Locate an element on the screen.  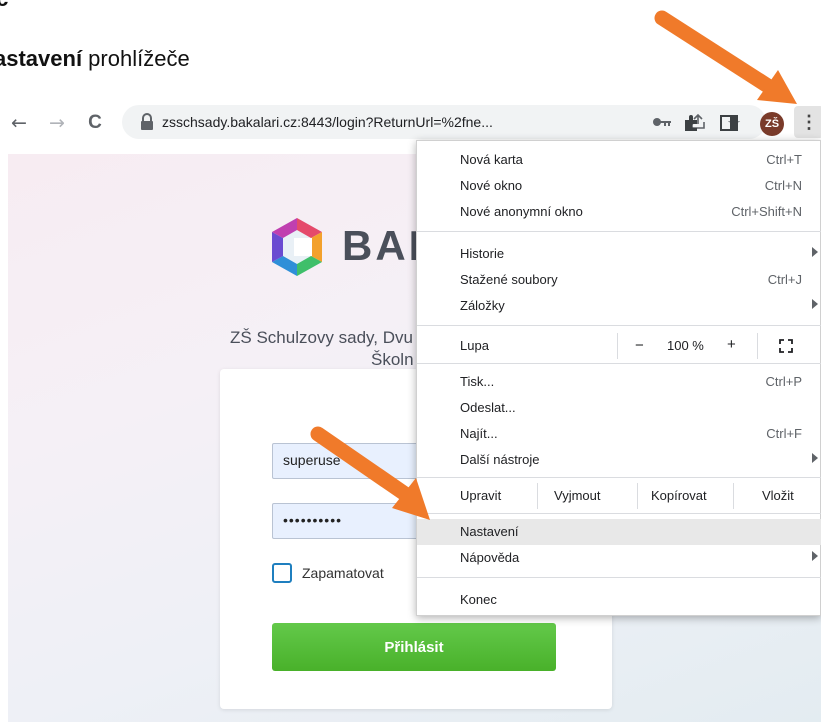
remember-label: Zapamatovat is located at coordinates (343, 573).